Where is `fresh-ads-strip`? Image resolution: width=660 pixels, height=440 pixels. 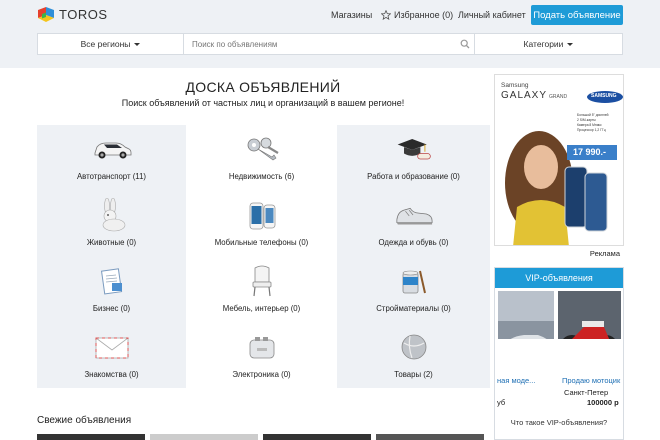 fresh-ads-strip is located at coordinates (260, 437).